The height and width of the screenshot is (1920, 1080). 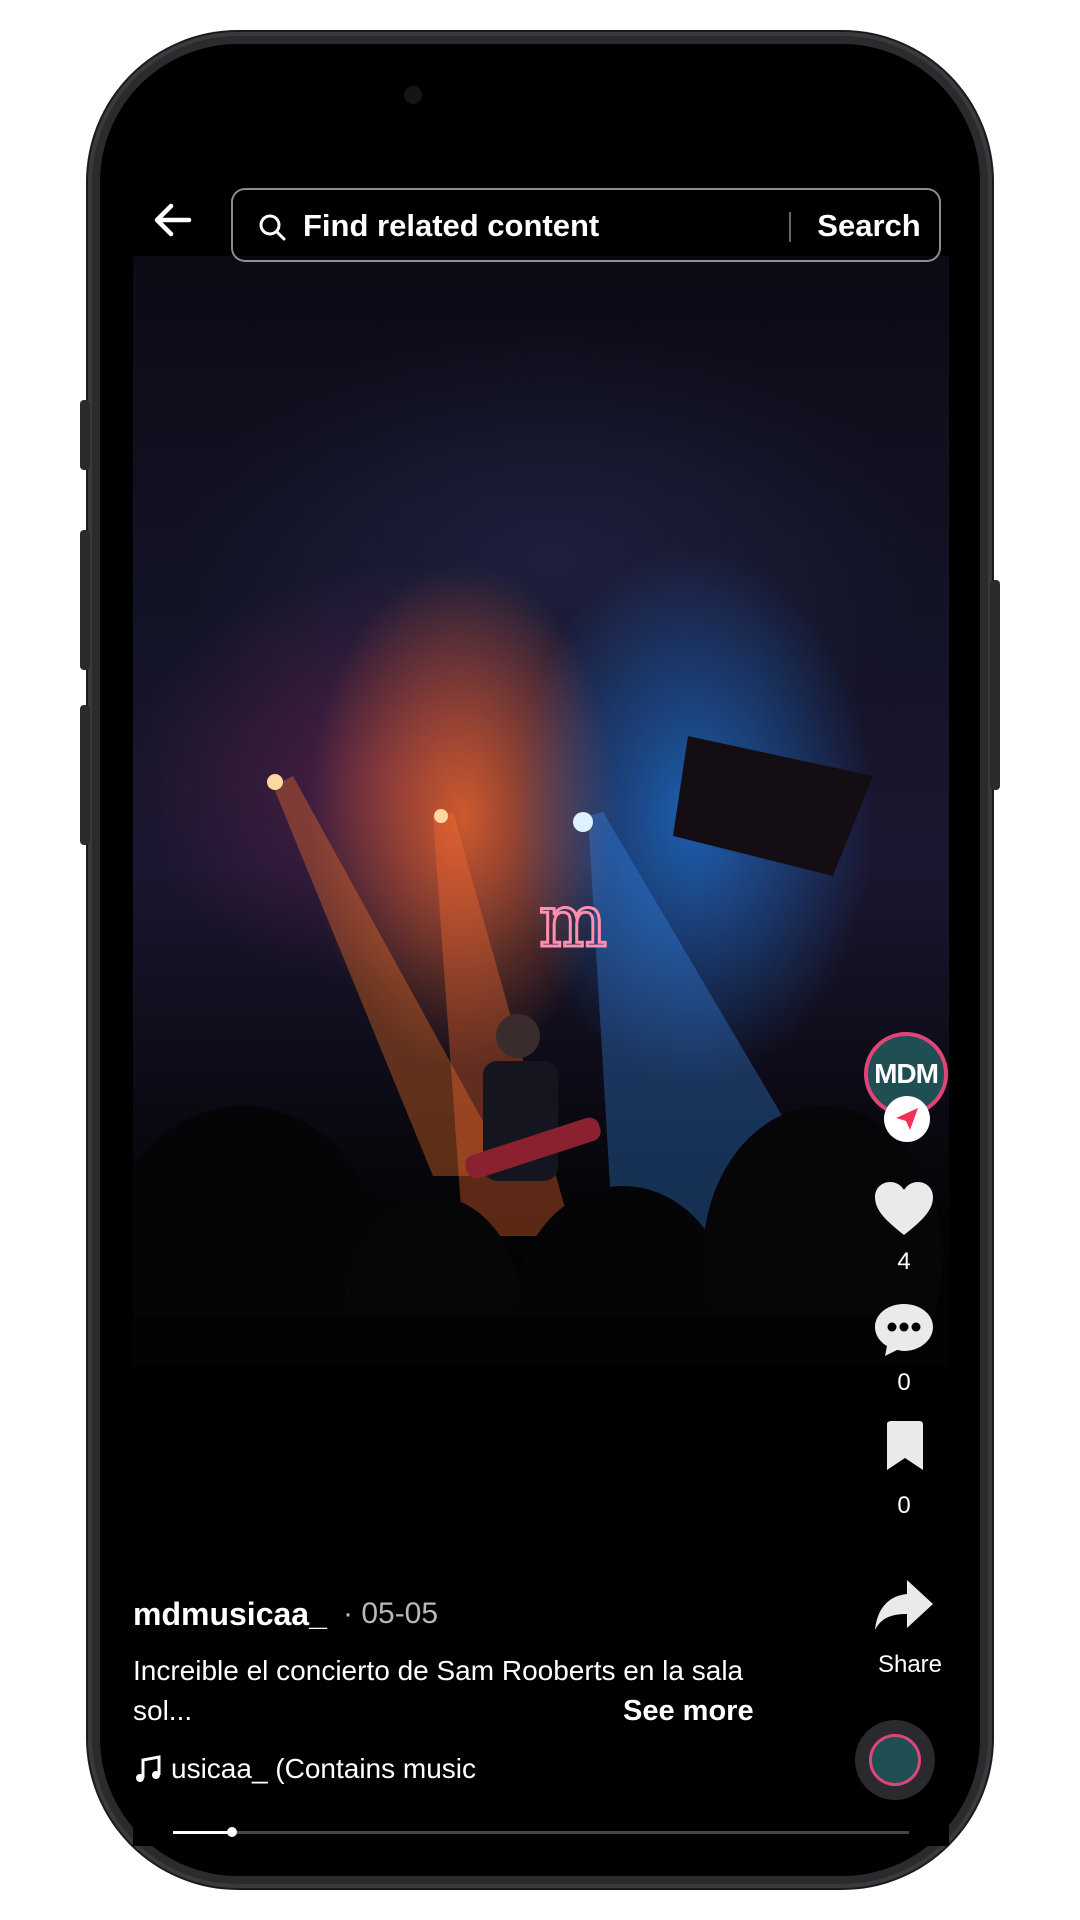 What do you see at coordinates (905, 1446) in the screenshot?
I see `bookmark-icon` at bounding box center [905, 1446].